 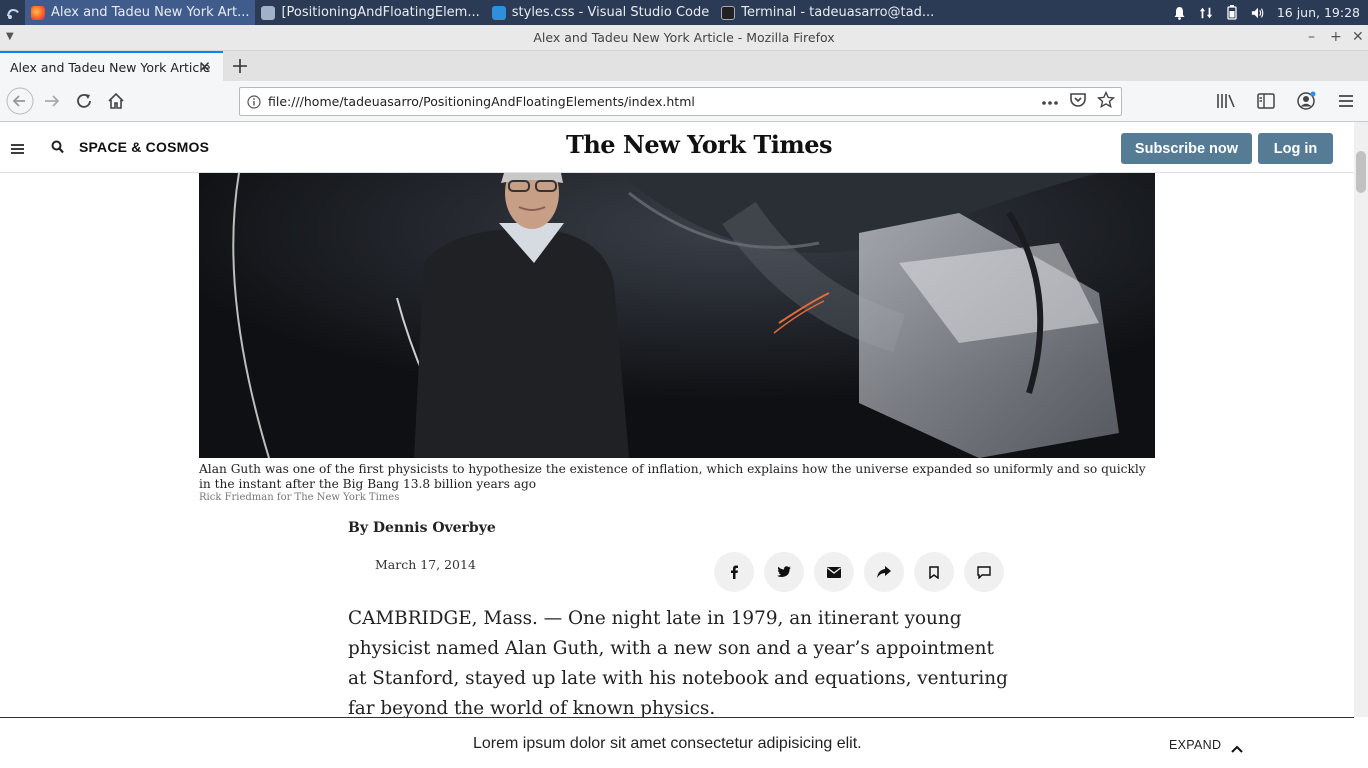 I want to click on terminal-icon, so click(x=728, y=12).